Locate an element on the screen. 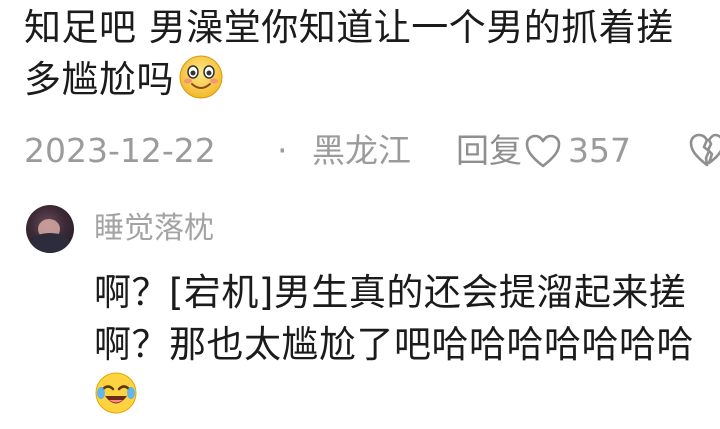  comment-location: 黑龙江 is located at coordinates (361, 150).